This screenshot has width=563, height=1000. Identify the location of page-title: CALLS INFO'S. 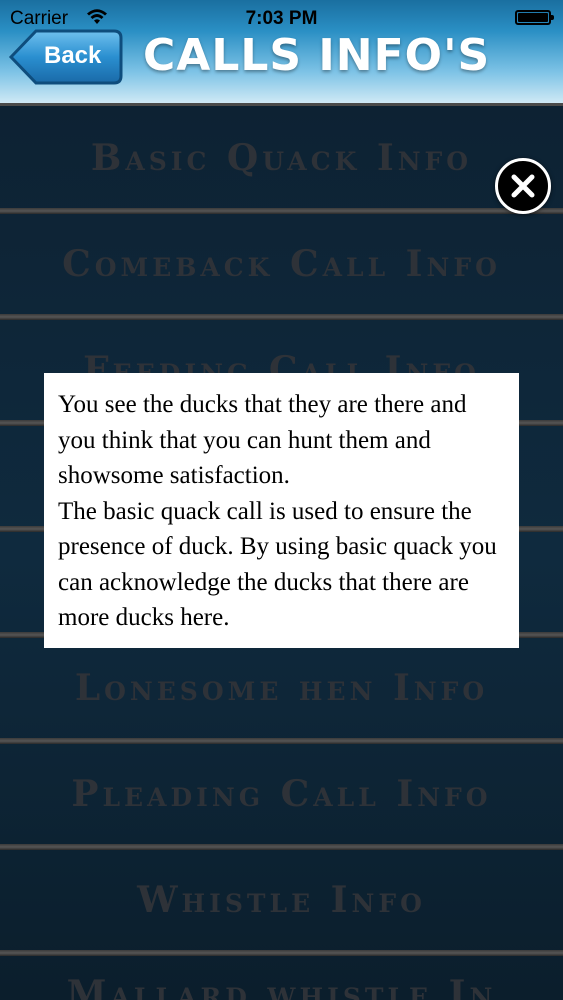
(317, 55).